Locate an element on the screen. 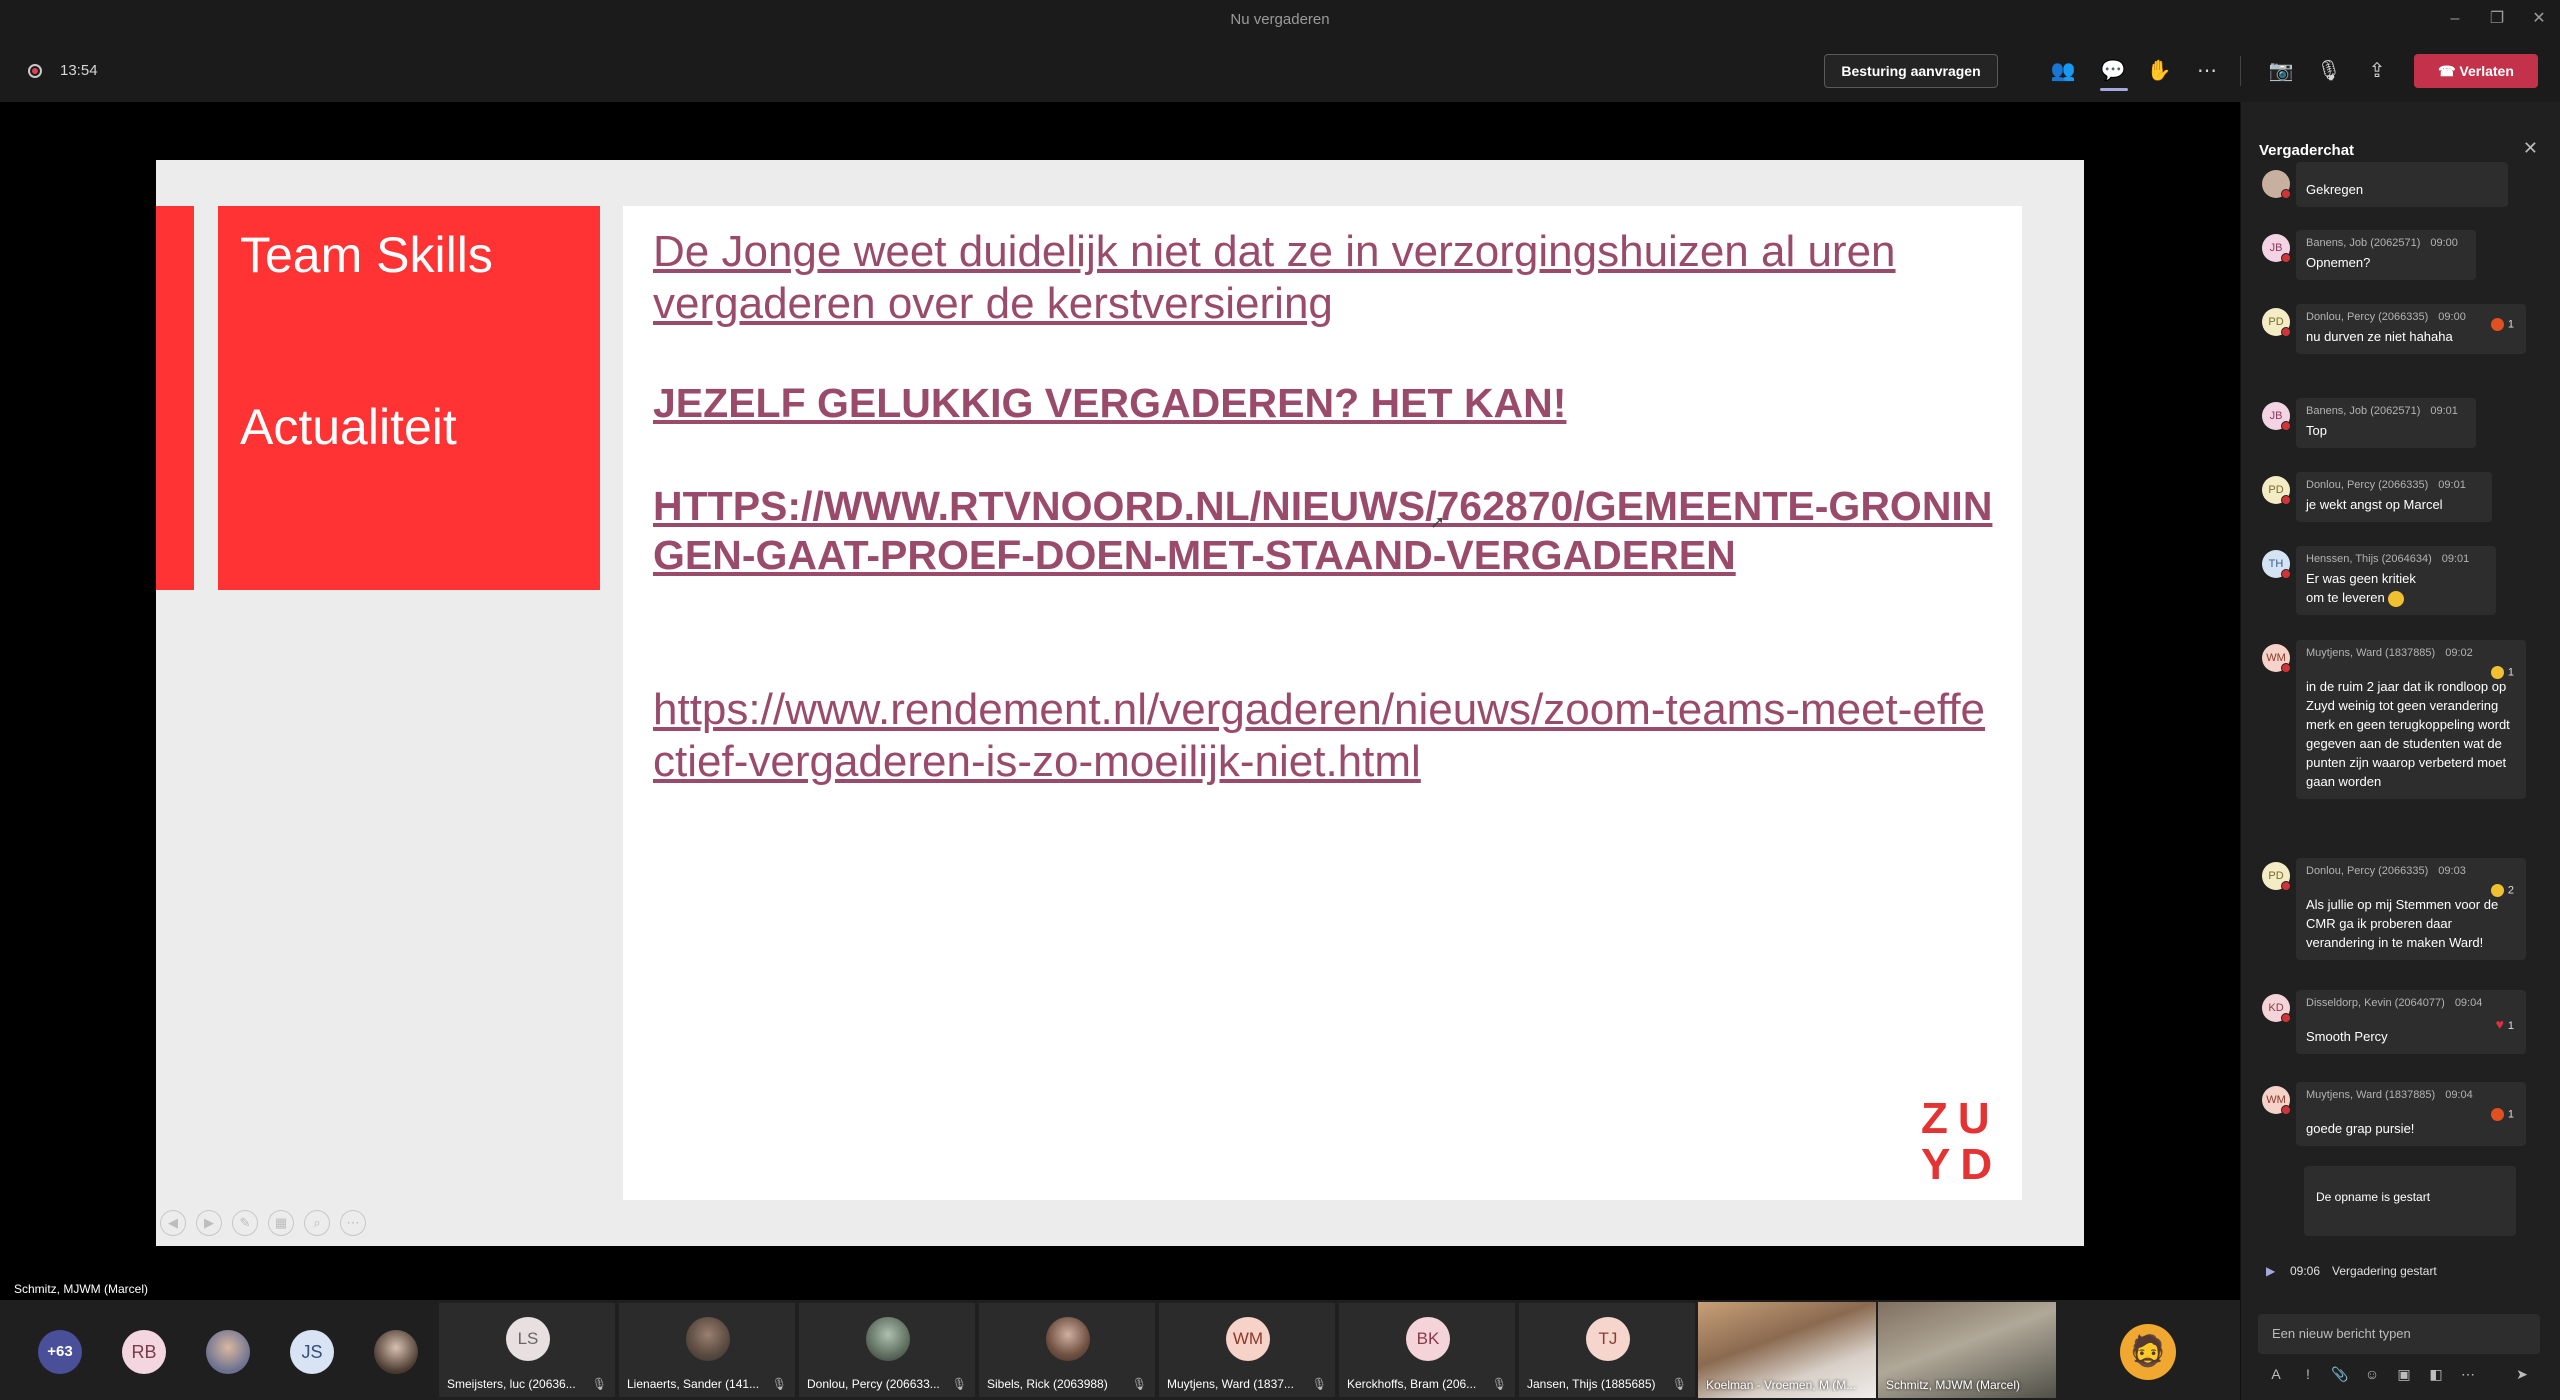 The width and height of the screenshot is (2560, 1400). reaction-laugh: 1 is located at coordinates (2502, 672).